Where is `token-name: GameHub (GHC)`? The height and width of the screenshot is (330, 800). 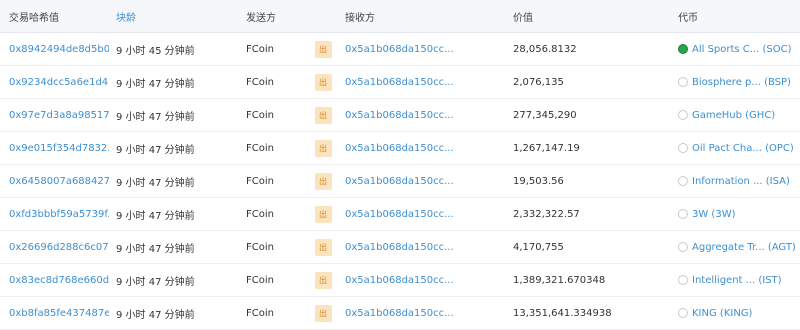 token-name: GameHub (GHC) is located at coordinates (734, 115).